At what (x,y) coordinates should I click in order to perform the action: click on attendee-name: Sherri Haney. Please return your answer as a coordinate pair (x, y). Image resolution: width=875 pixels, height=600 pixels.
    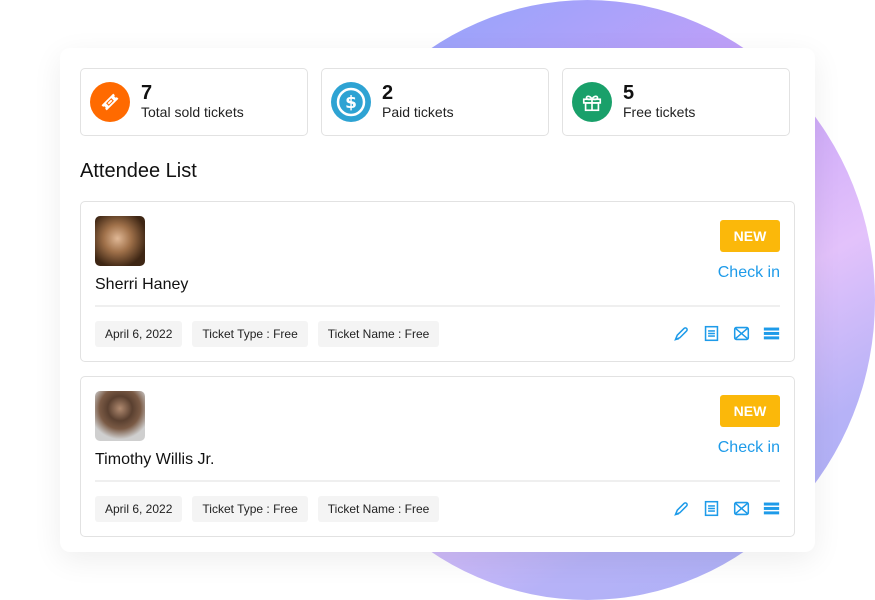
    Looking at the image, I should click on (142, 284).